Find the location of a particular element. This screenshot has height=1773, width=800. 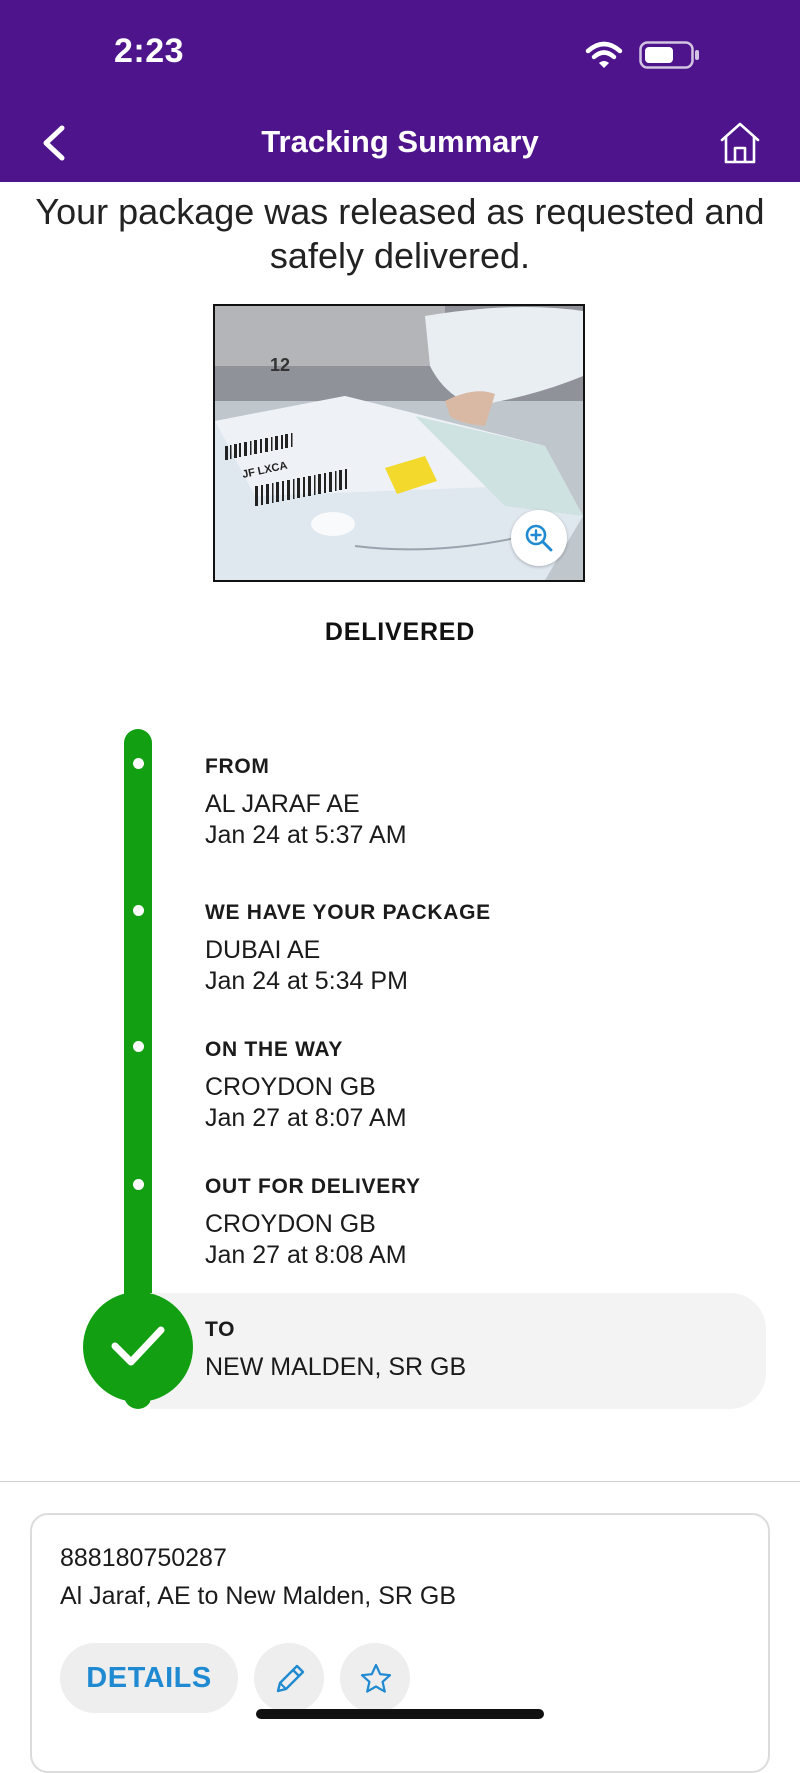

home-button is located at coordinates (740, 143).